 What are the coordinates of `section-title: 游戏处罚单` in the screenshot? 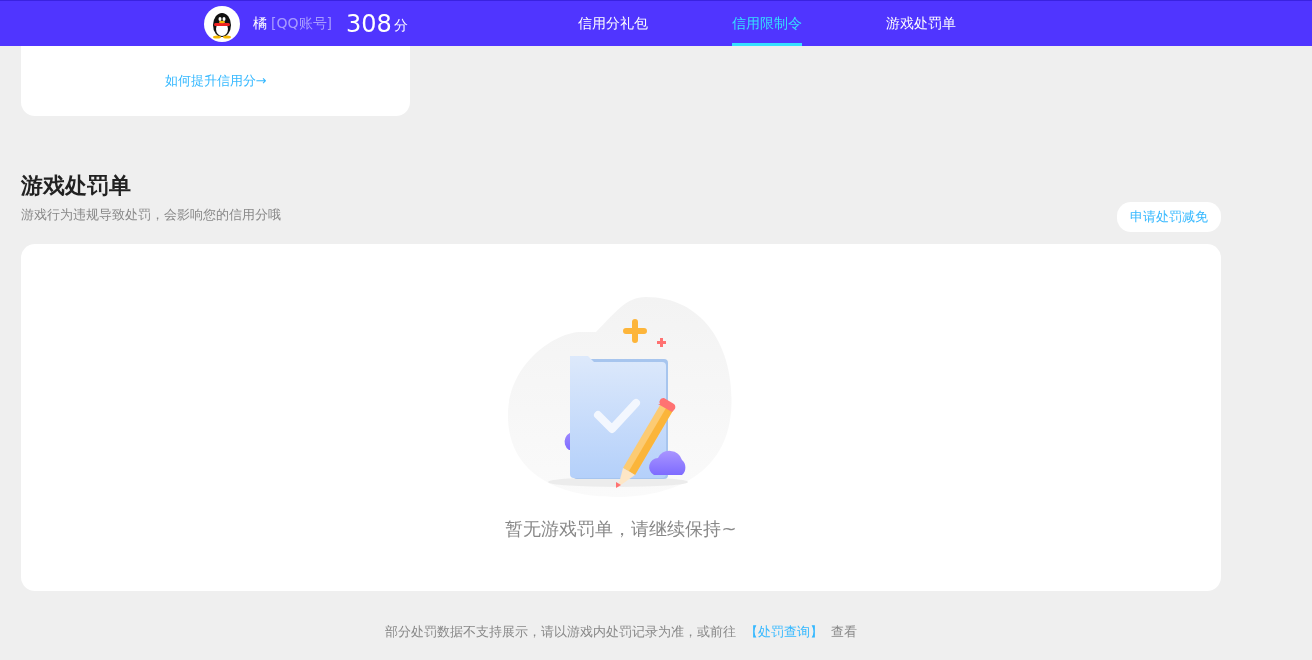 It's located at (76, 186).